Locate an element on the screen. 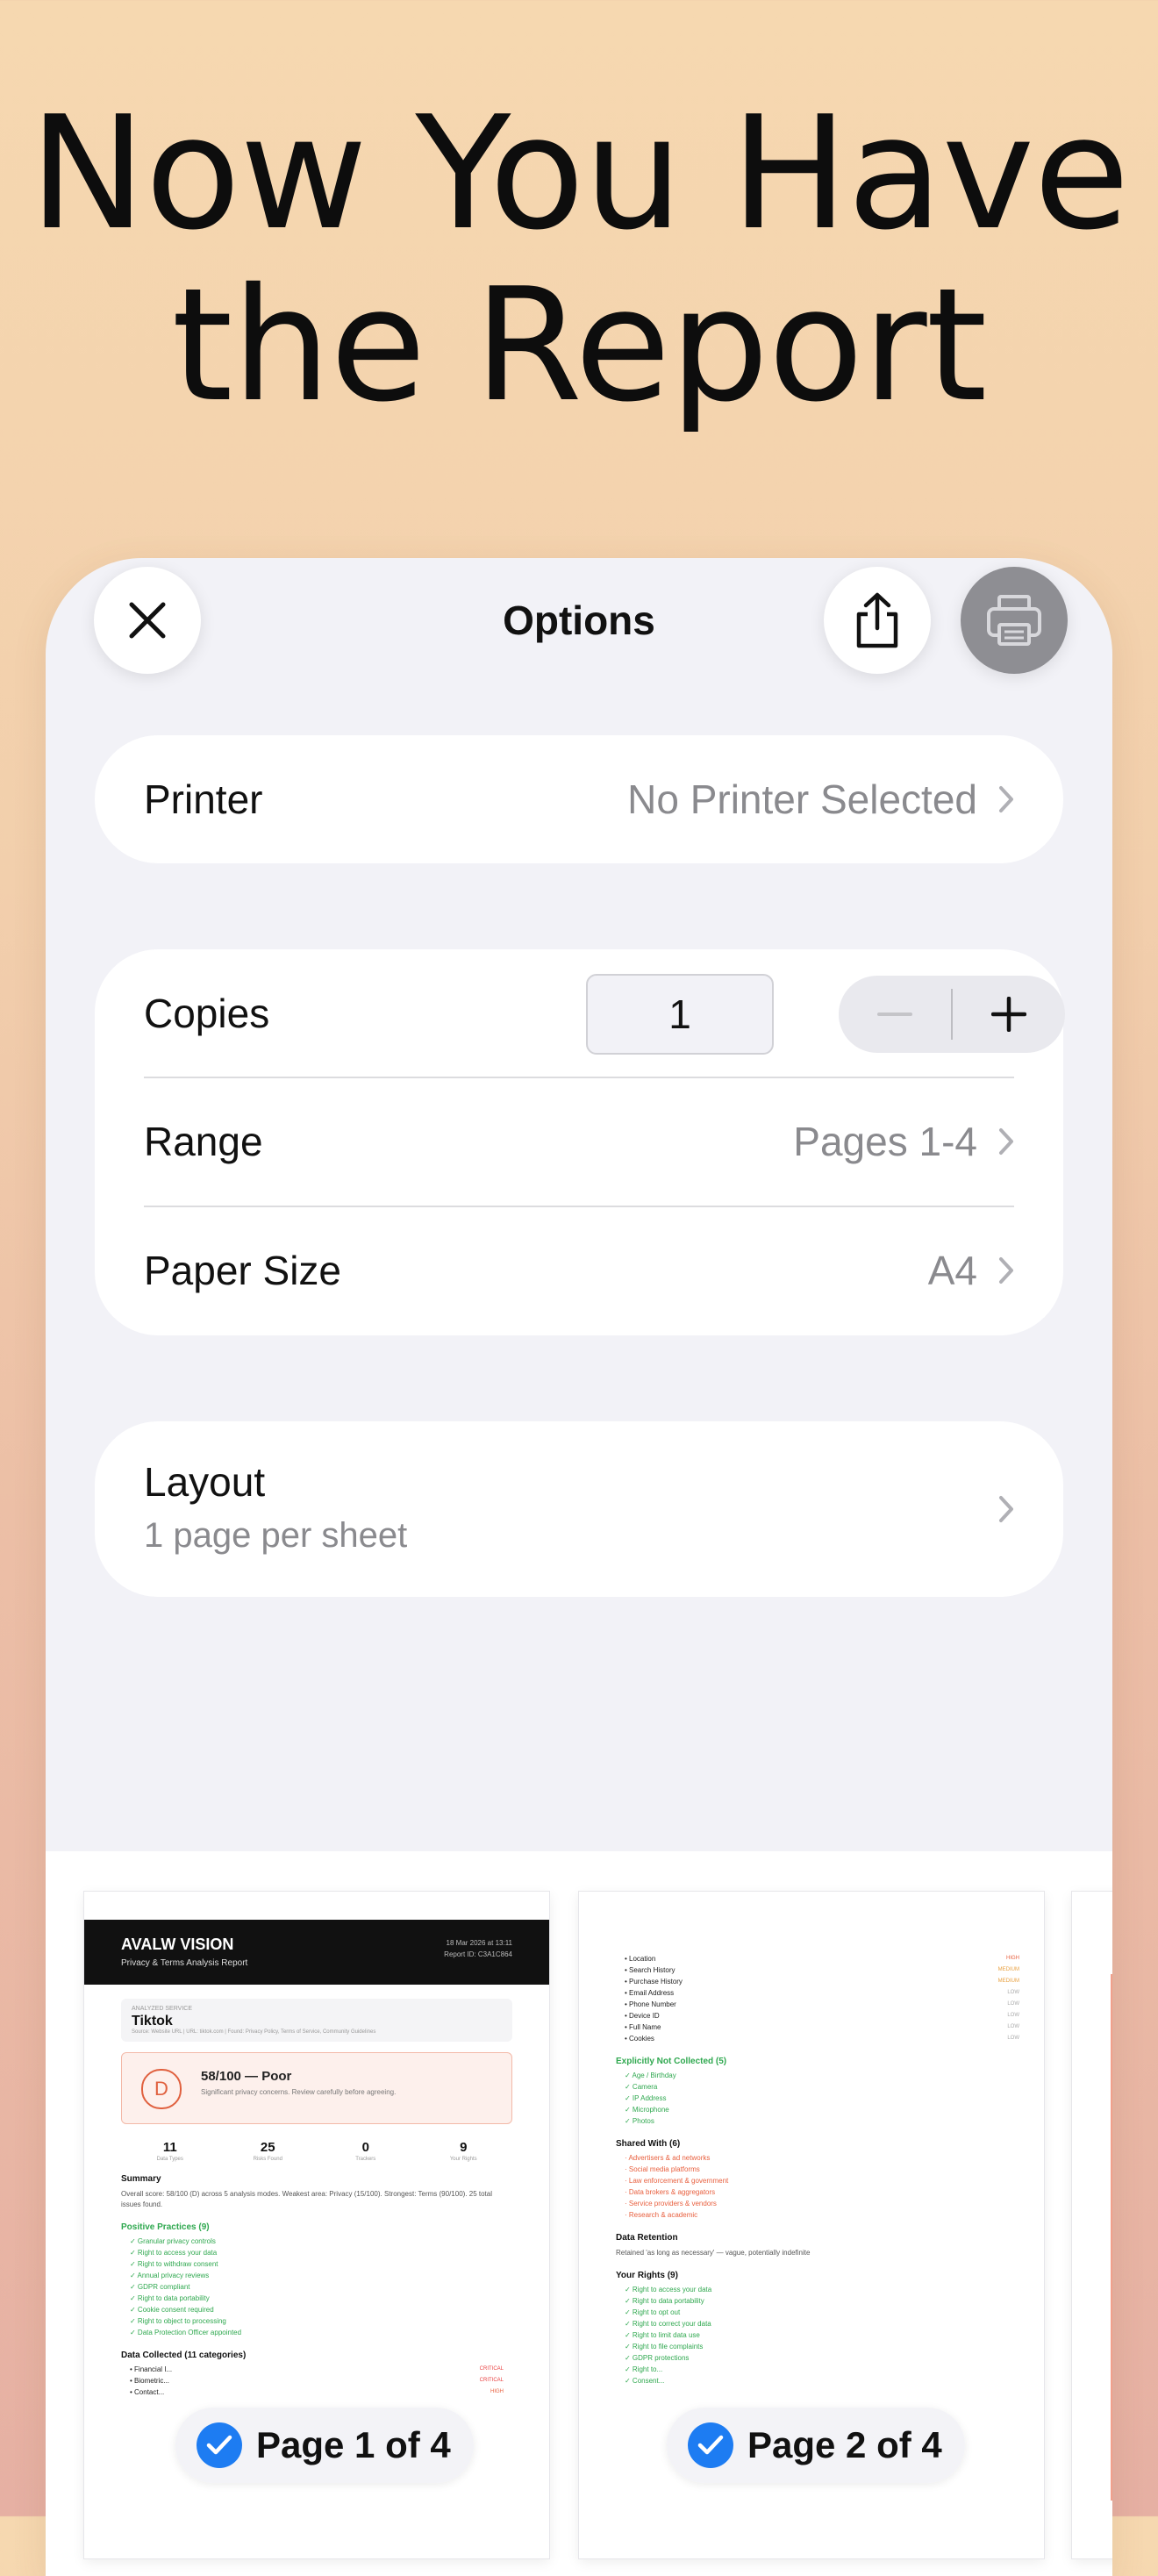 The image size is (1158, 2576). service-caption: ANALYZED SERVICE is located at coordinates (162, 2009).